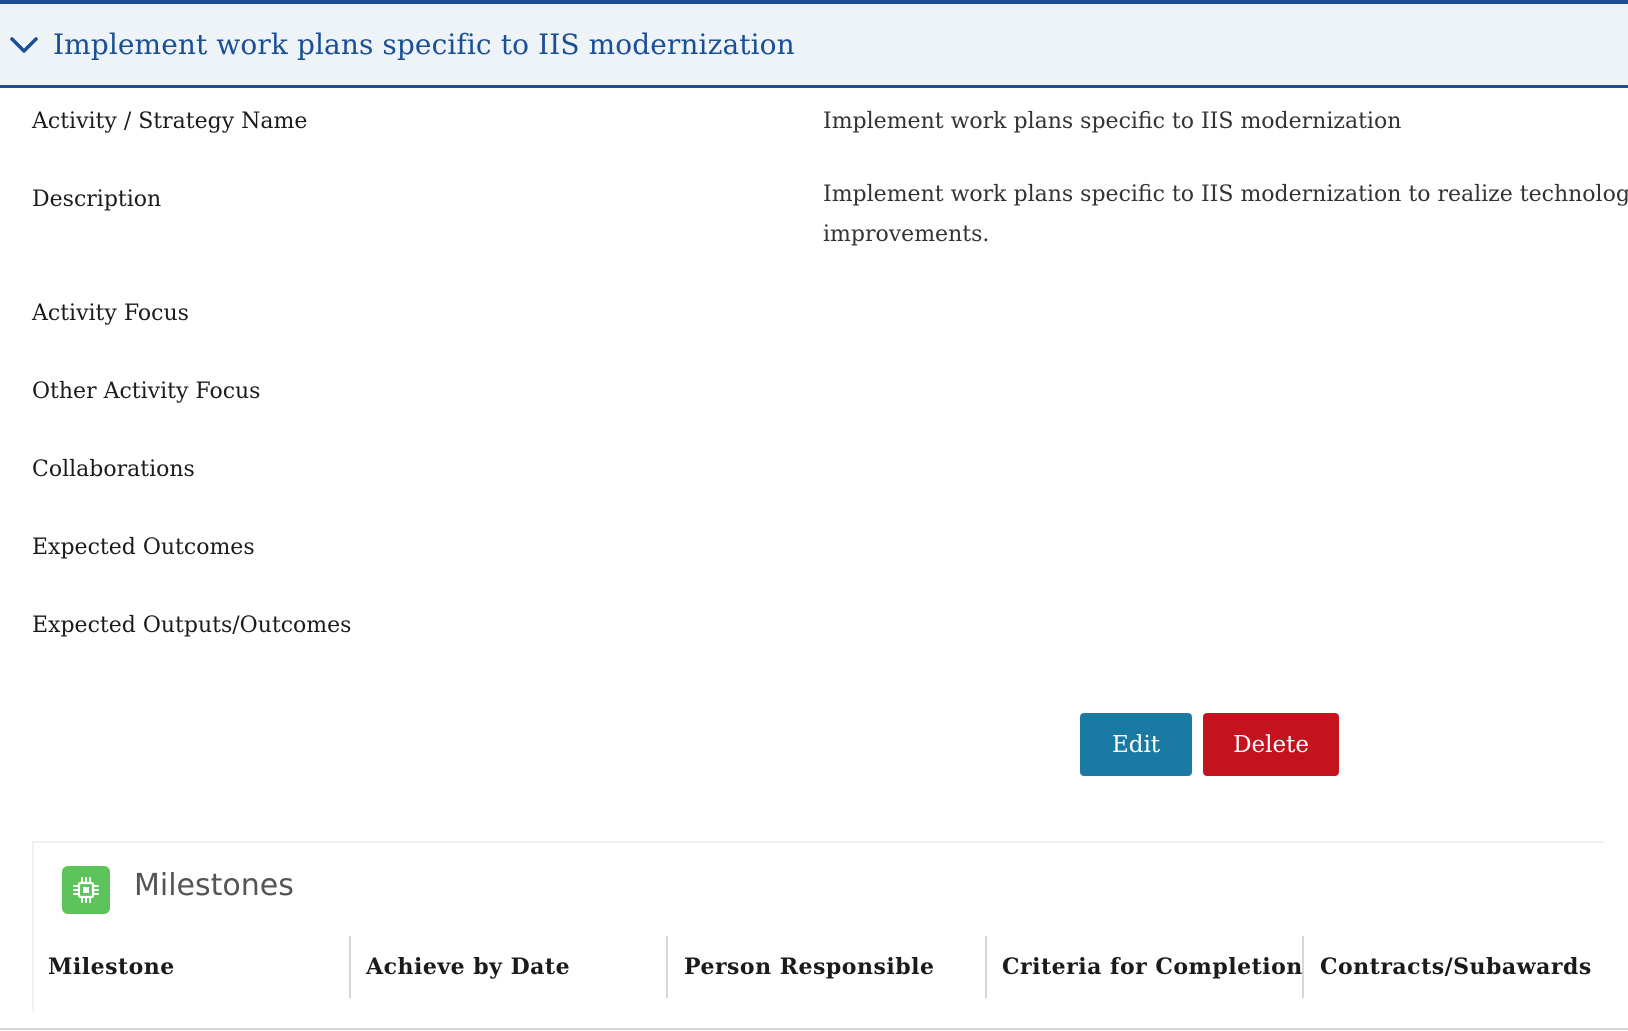 The width and height of the screenshot is (1628, 1031). What do you see at coordinates (1271, 744) in the screenshot?
I see `delete-button: Delete` at bounding box center [1271, 744].